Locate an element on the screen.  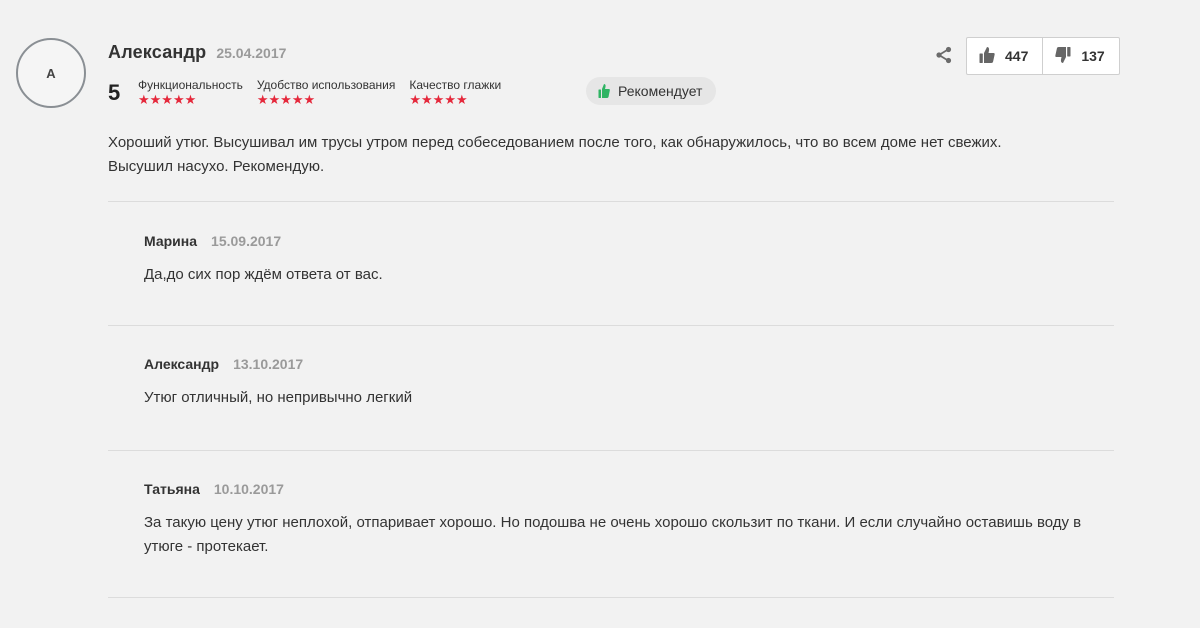
dislike-count: 137 is located at coordinates (1093, 56).